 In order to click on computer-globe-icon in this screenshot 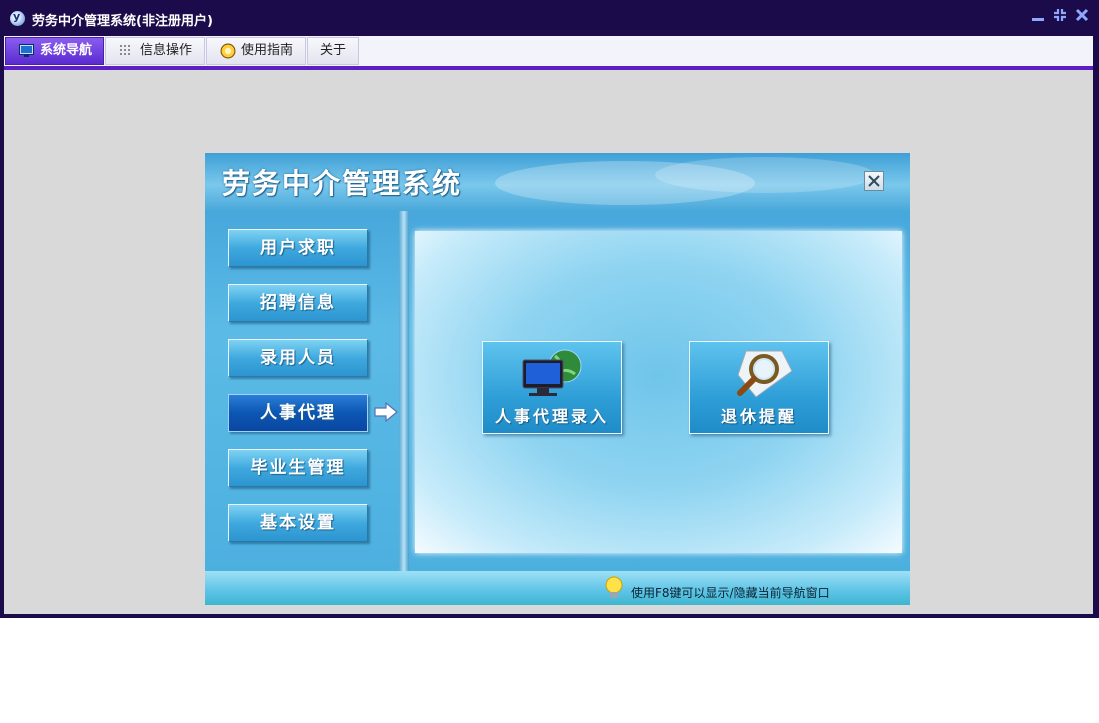, I will do `click(552, 372)`.